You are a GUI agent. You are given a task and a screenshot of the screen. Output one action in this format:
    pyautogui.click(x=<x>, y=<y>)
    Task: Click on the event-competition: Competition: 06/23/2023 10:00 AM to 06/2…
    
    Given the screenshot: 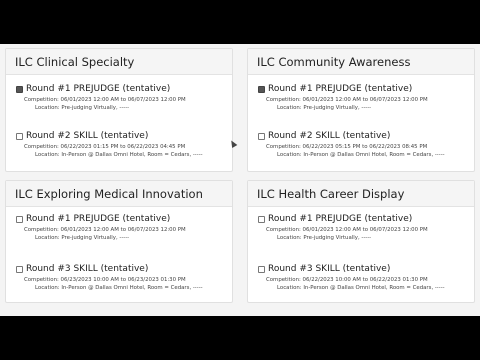 What is the action you would take?
    pyautogui.click(x=105, y=280)
    